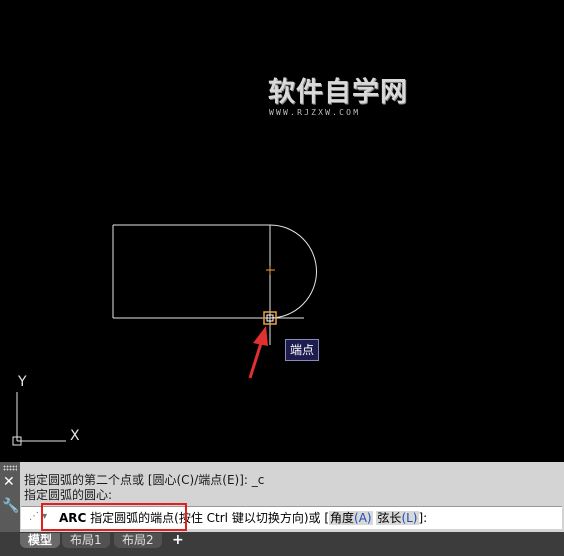 The width and height of the screenshot is (564, 556). I want to click on option-angle: 角度(A), so click(351, 518).